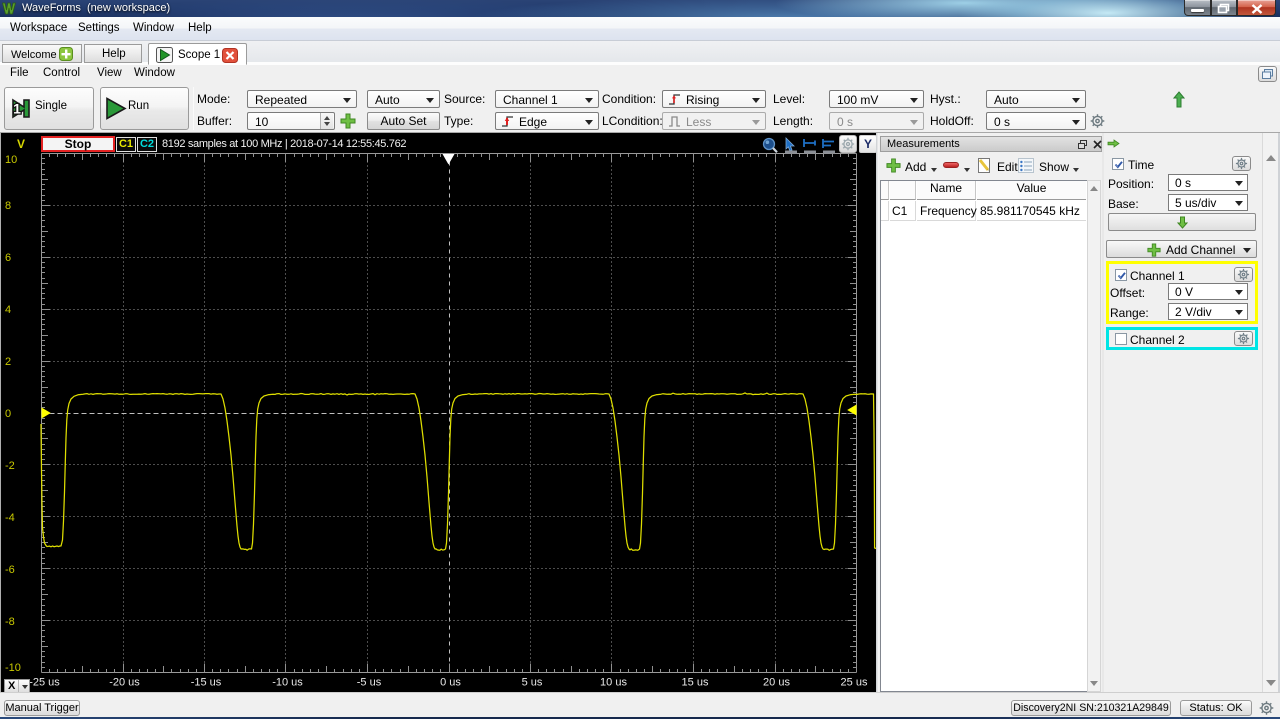 This screenshot has width=1280, height=719. What do you see at coordinates (10, 518) in the screenshot?
I see `svg-text: -4` at bounding box center [10, 518].